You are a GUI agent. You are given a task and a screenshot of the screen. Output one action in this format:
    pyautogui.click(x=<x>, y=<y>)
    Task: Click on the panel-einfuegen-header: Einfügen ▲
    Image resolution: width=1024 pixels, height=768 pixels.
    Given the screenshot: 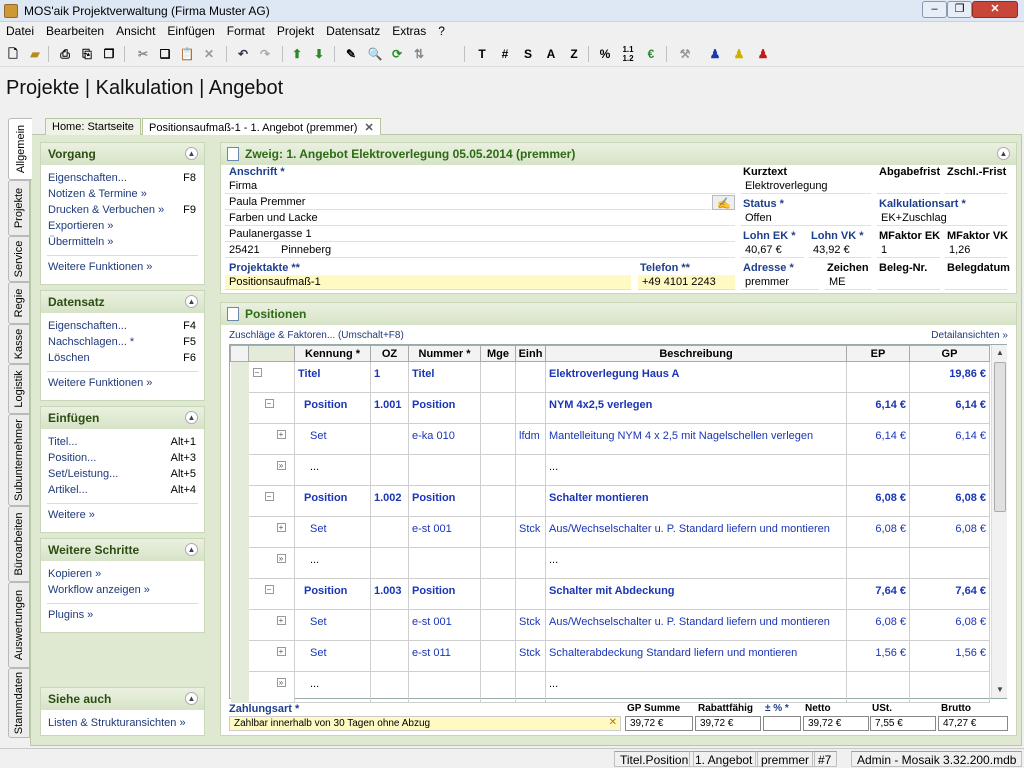 What is the action you would take?
    pyautogui.click(x=122, y=418)
    